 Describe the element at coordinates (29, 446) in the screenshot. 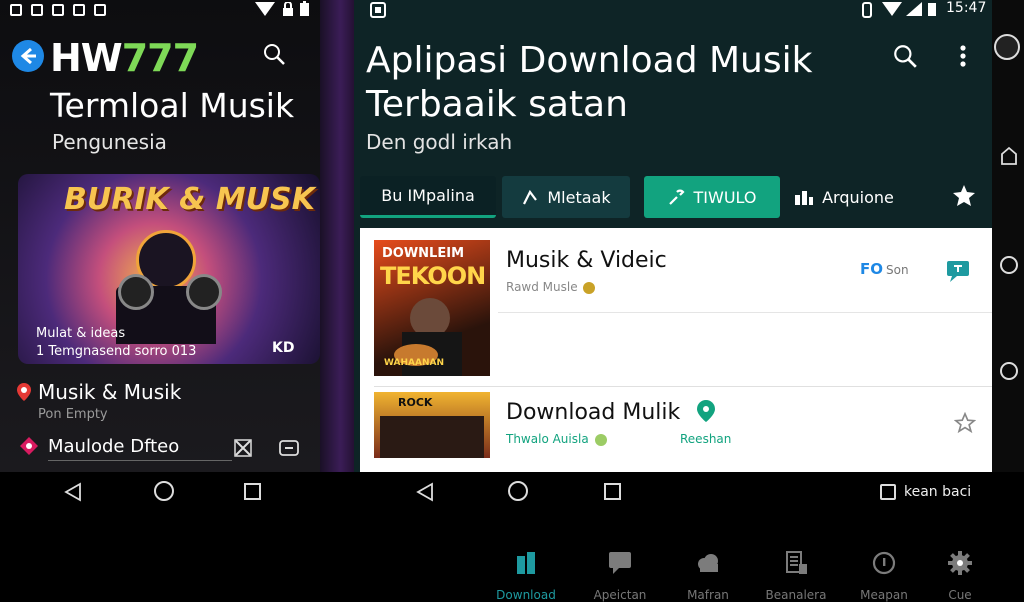

I see `music-icon` at that location.